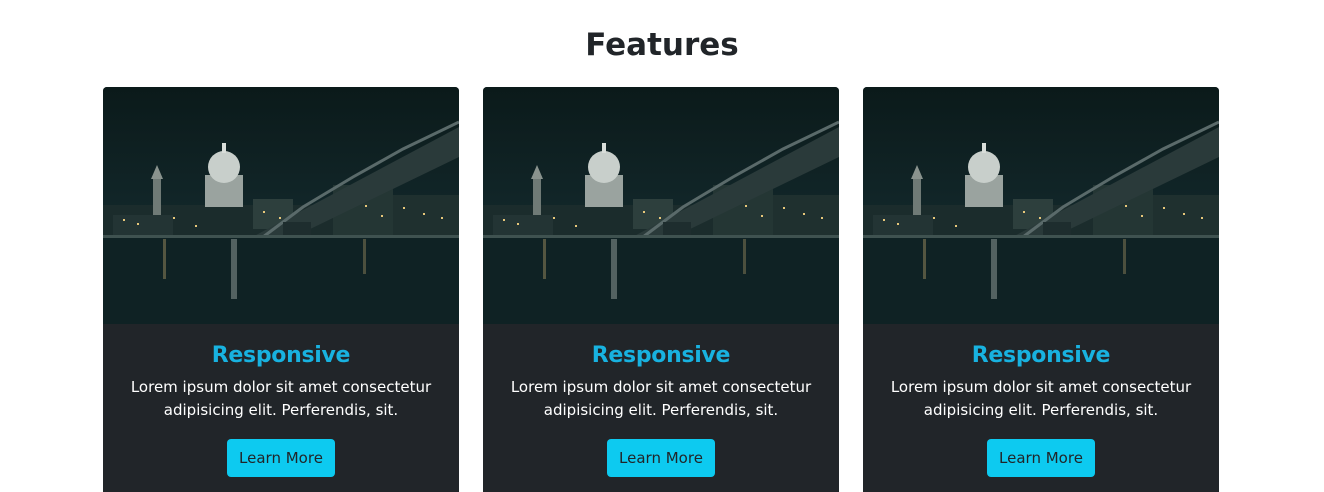  I want to click on section-title: Features, so click(662, 45).